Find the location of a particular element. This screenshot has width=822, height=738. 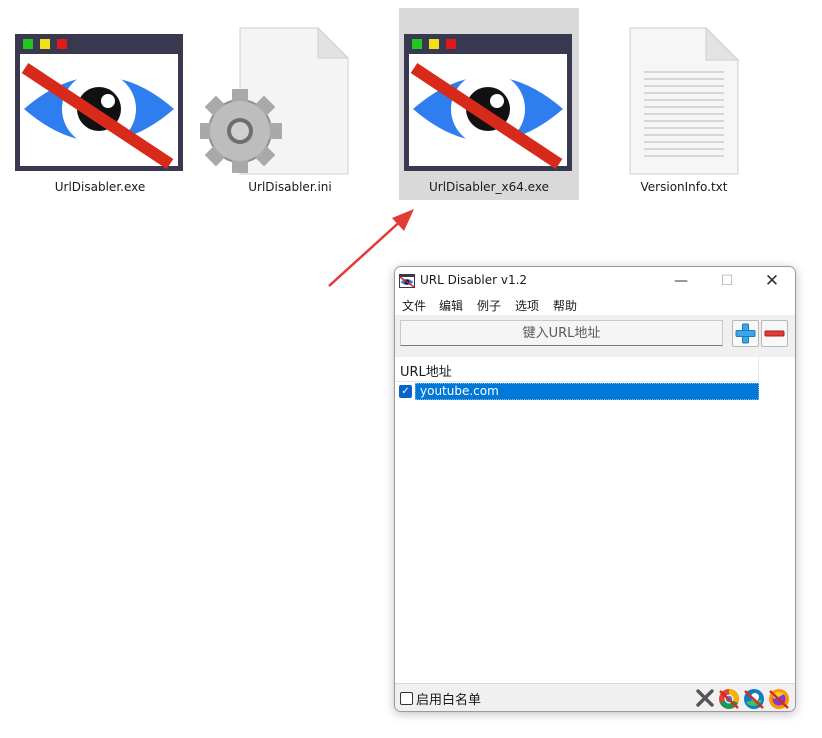

firefox-disabled-icon is located at coordinates (779, 699).